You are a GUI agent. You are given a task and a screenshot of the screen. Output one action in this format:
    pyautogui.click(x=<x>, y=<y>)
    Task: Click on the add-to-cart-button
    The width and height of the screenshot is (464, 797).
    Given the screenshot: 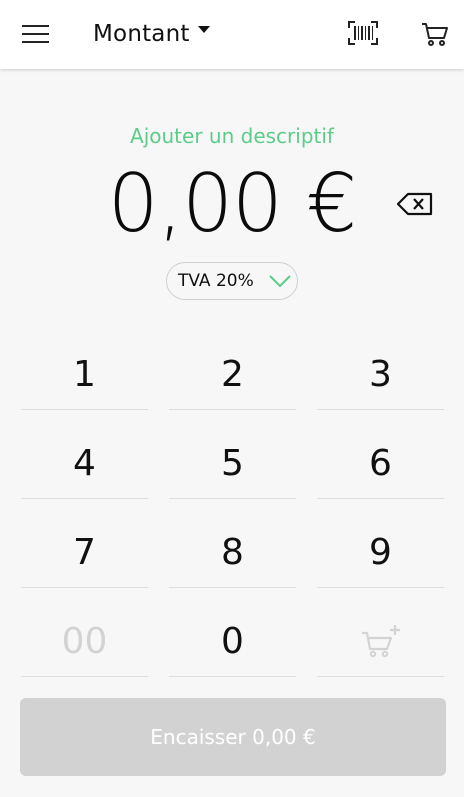 What is the action you would take?
    pyautogui.click(x=380, y=641)
    